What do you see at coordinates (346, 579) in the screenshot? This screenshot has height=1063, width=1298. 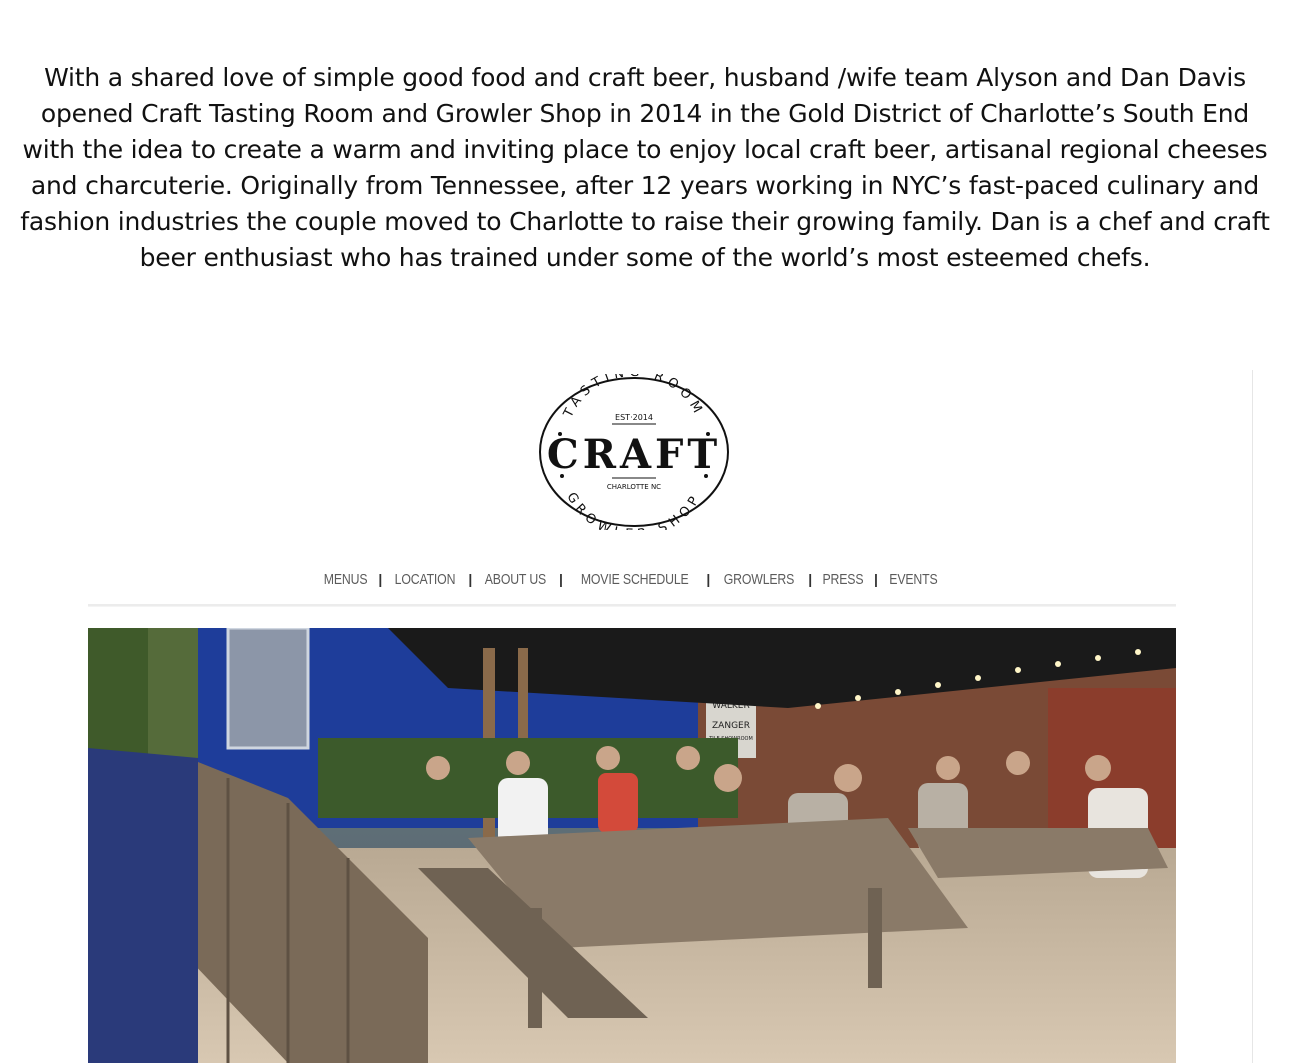 I see `nav-item-menus: MENUS` at bounding box center [346, 579].